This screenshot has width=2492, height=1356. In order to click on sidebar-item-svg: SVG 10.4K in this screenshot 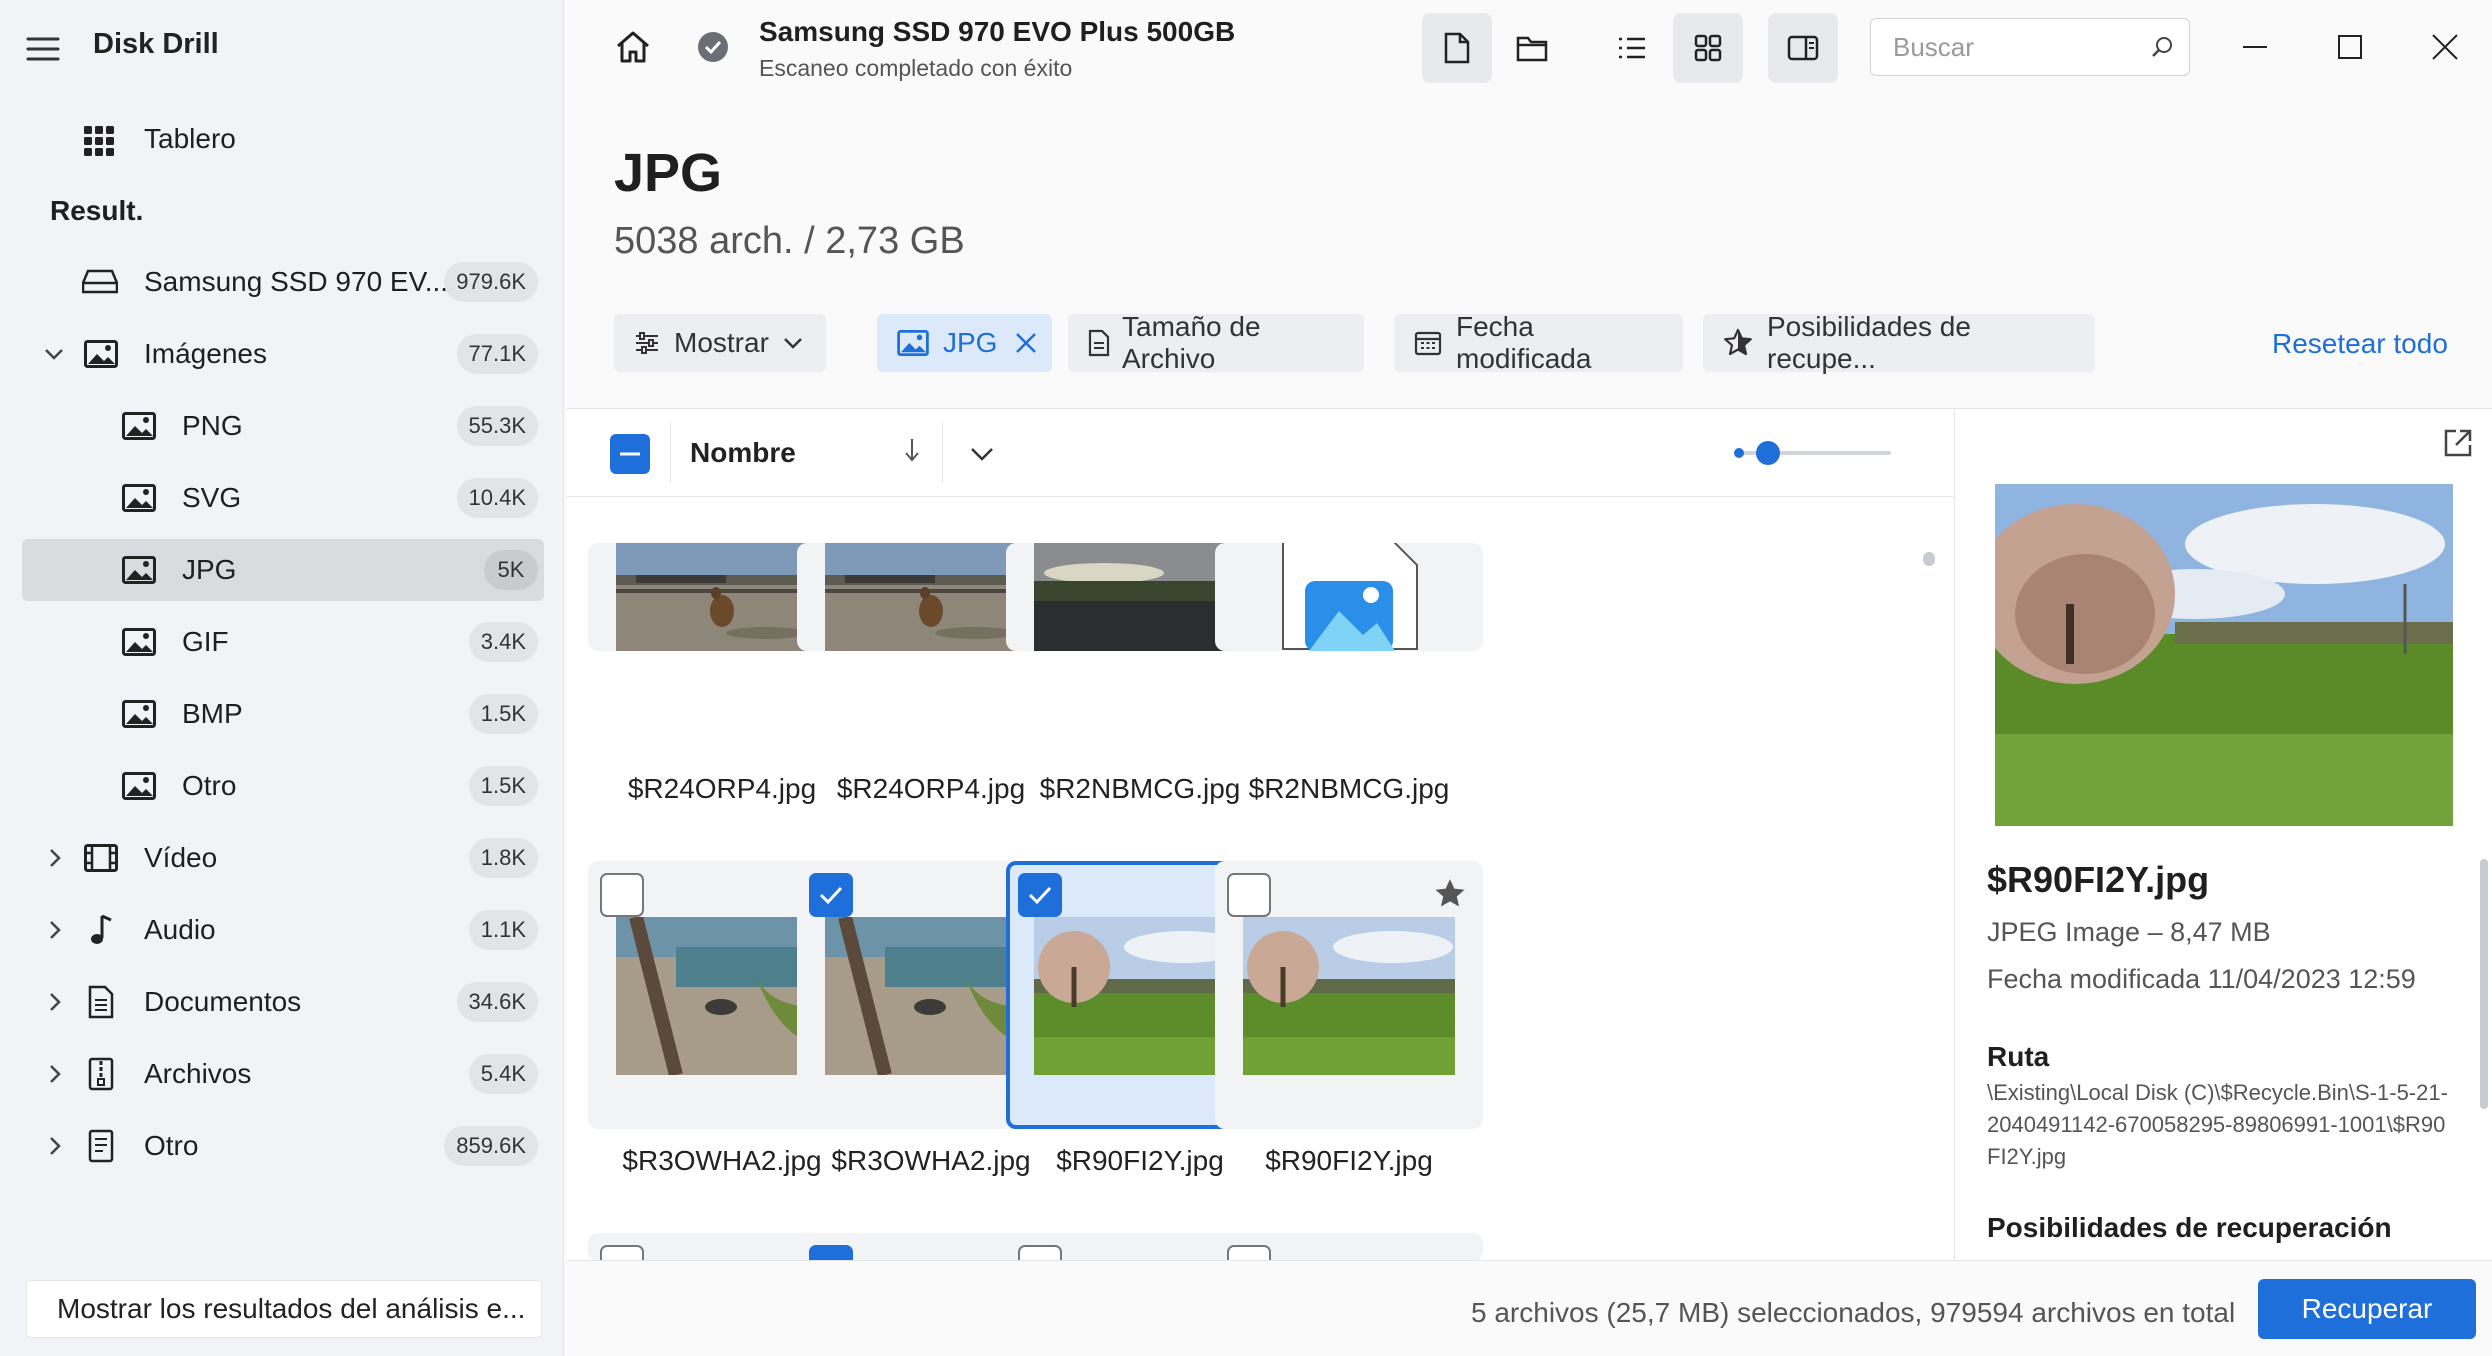, I will do `click(283, 498)`.